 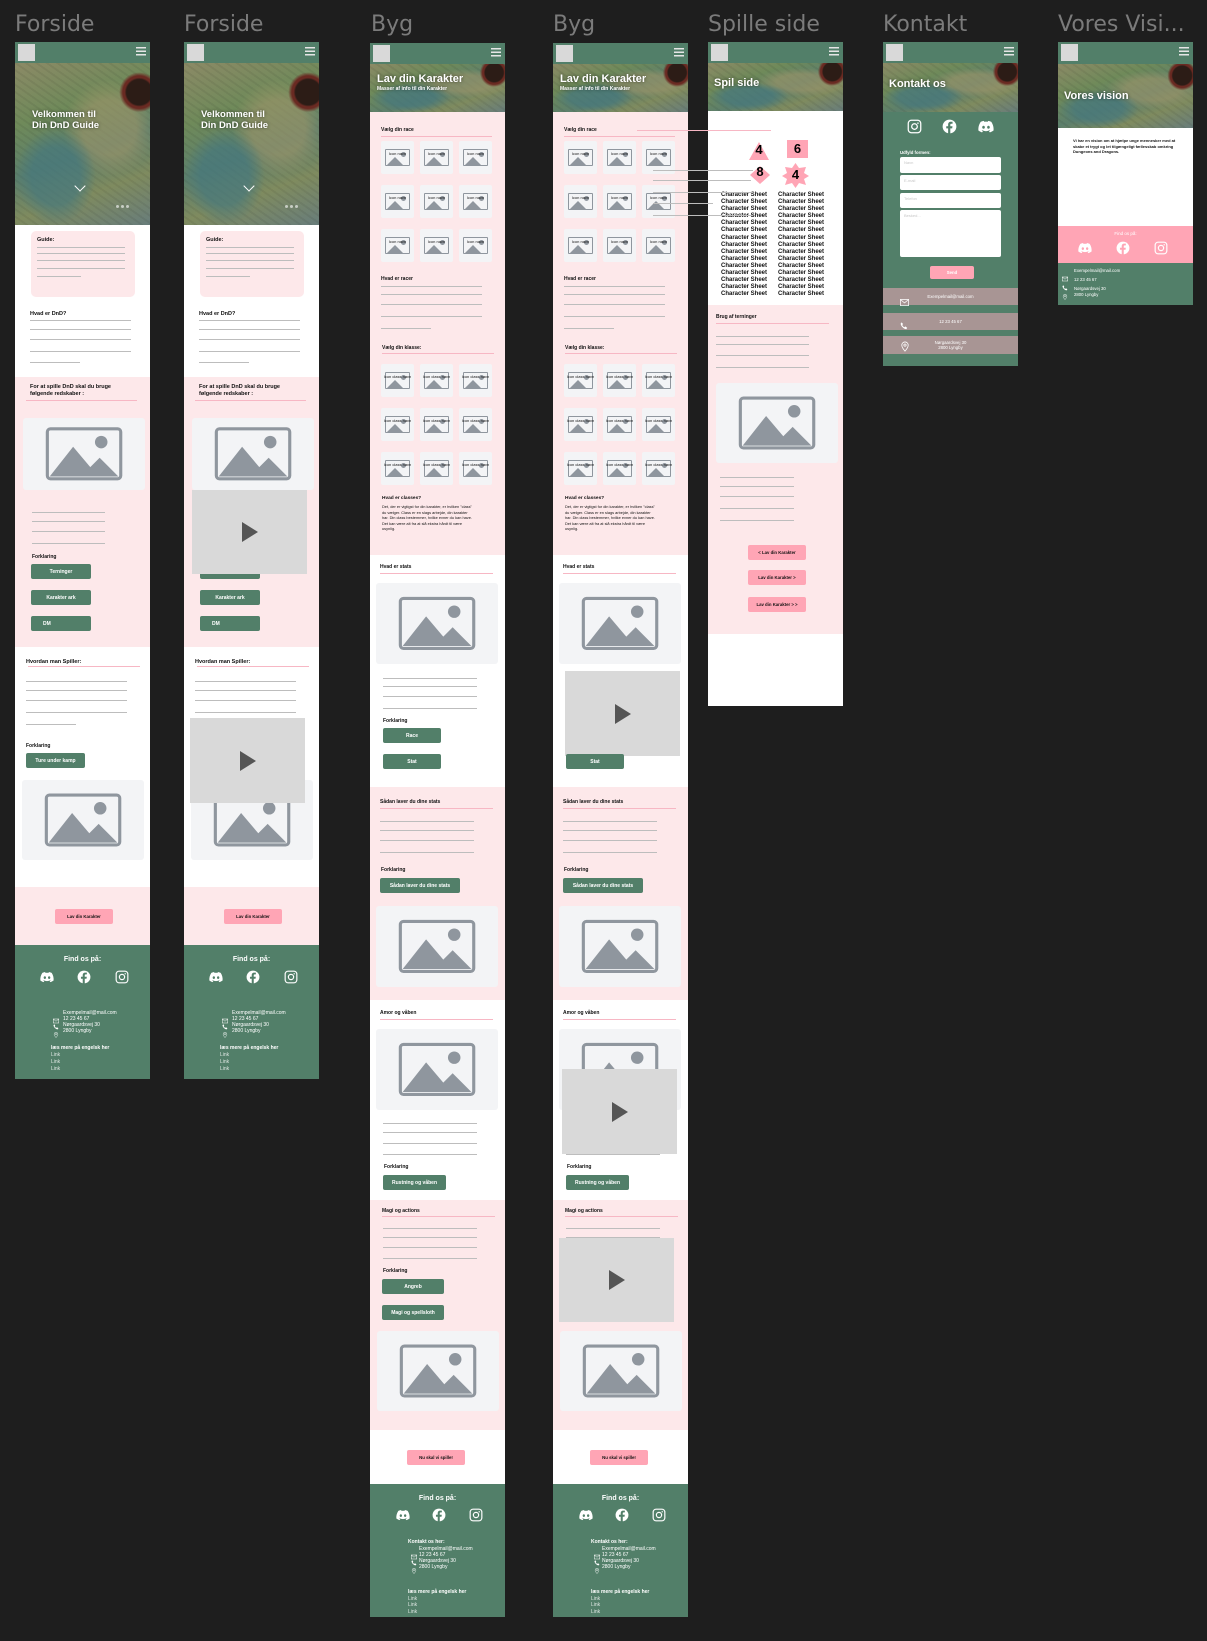 I want to click on attack-button: Angreb, so click(x=413, y=1286).